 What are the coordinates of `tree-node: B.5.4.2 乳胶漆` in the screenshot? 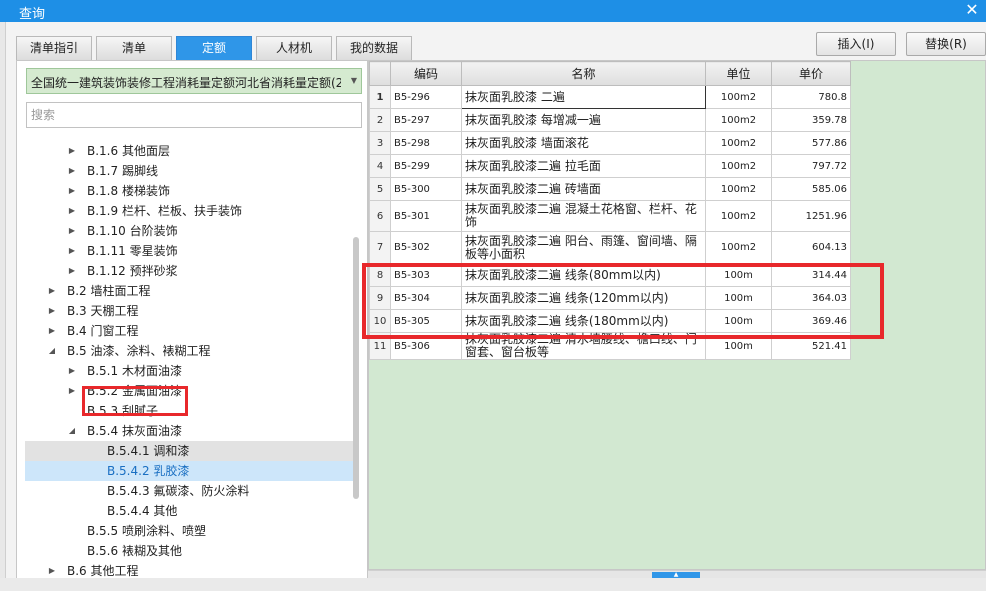 It's located at (189, 471).